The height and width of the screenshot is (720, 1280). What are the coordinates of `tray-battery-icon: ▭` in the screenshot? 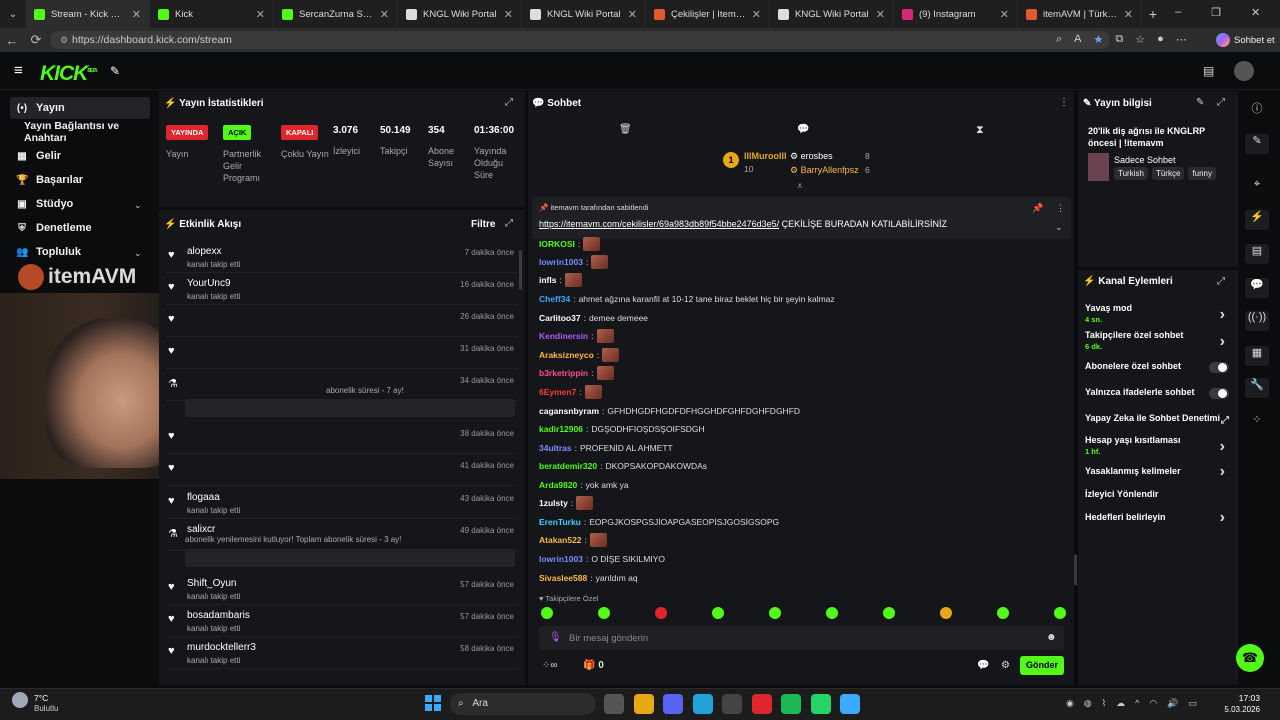 It's located at (1192, 703).